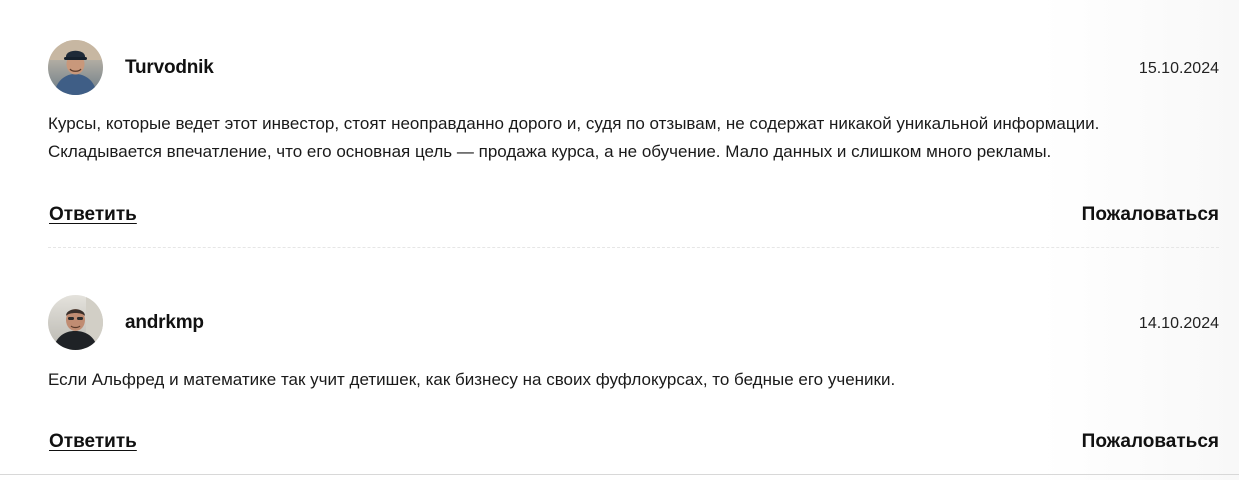  Describe the element at coordinates (633, 247) in the screenshot. I see `comment-divider` at that location.